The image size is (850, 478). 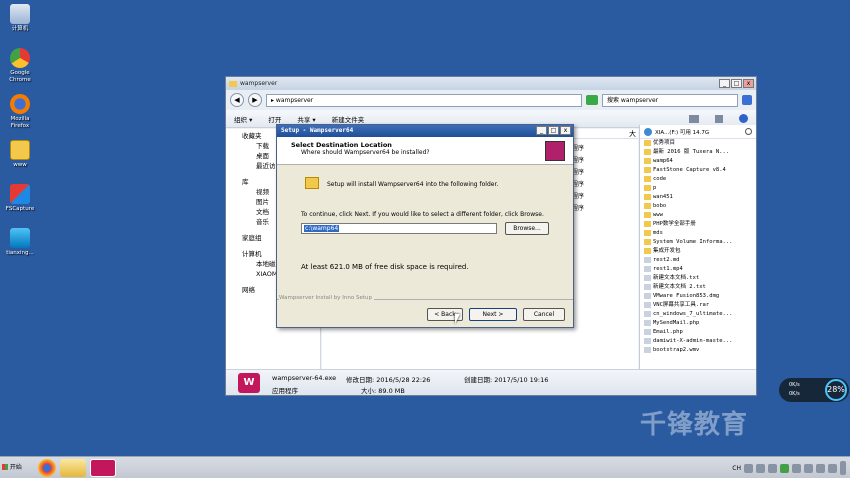 I want to click on drive-file-item: MySendMail.php, so click(x=698, y=323).